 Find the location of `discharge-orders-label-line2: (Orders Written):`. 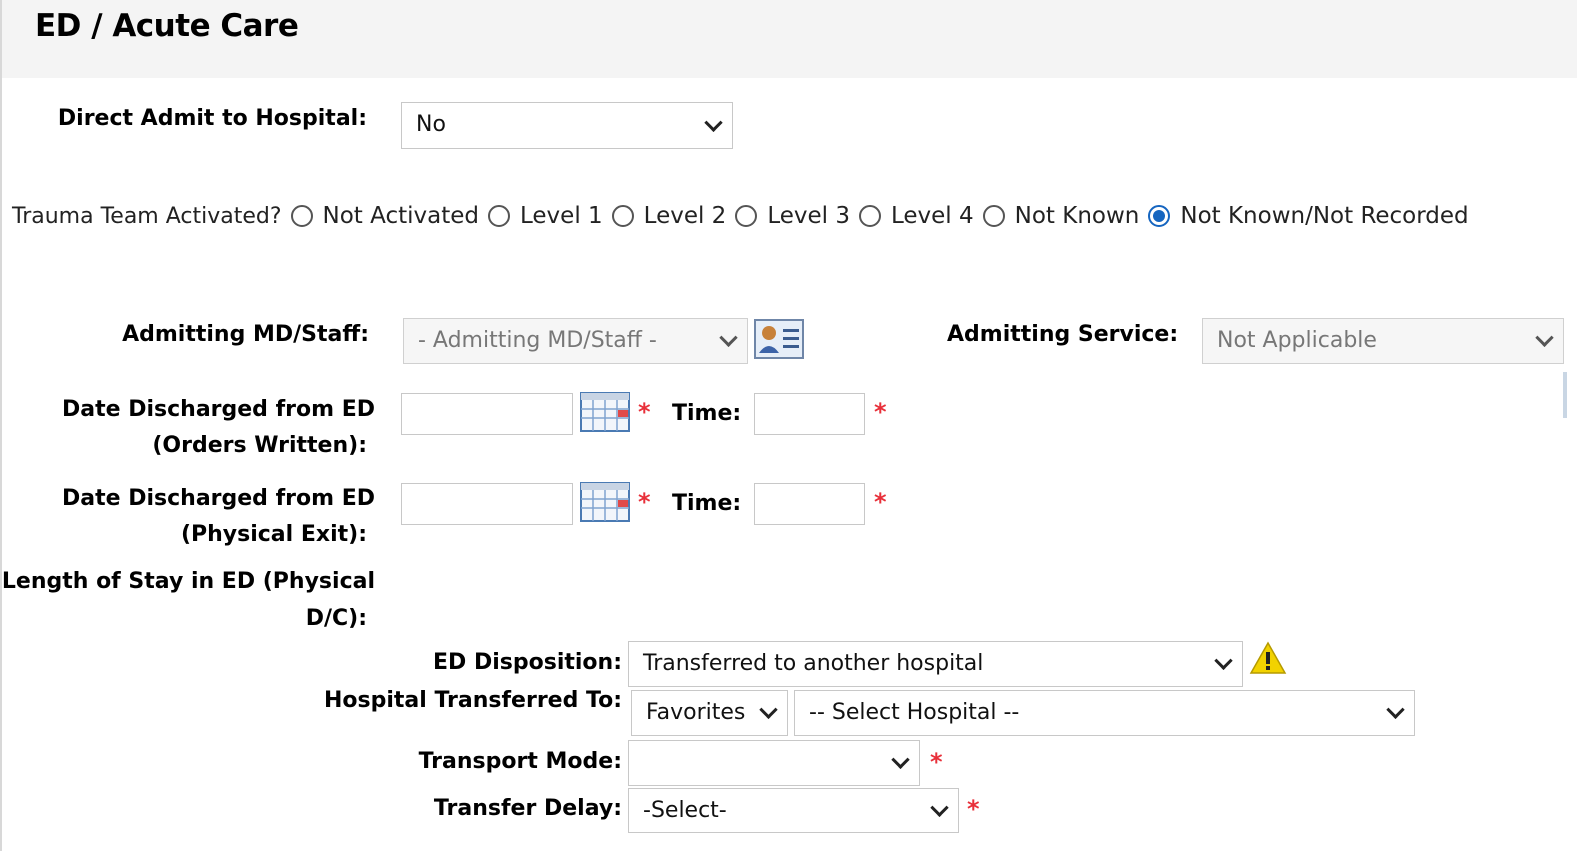

discharge-orders-label-line2: (Orders Written): is located at coordinates (259, 445).